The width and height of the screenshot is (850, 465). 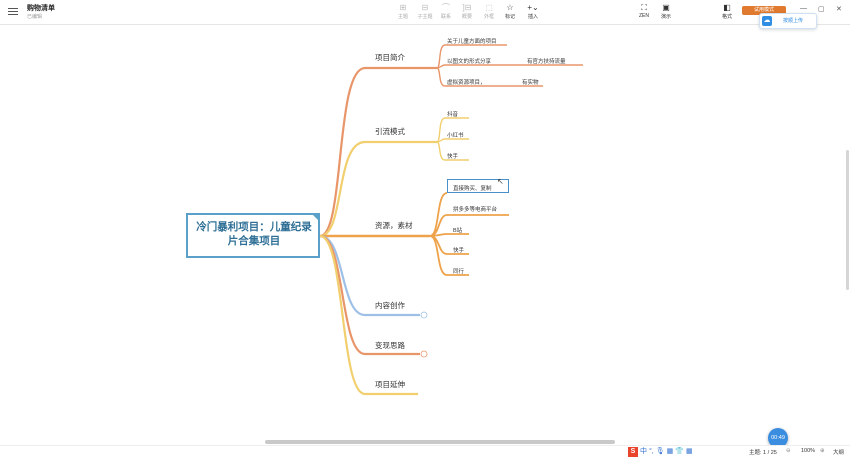 I want to click on branch-intro: 项目简介, so click(x=390, y=57).